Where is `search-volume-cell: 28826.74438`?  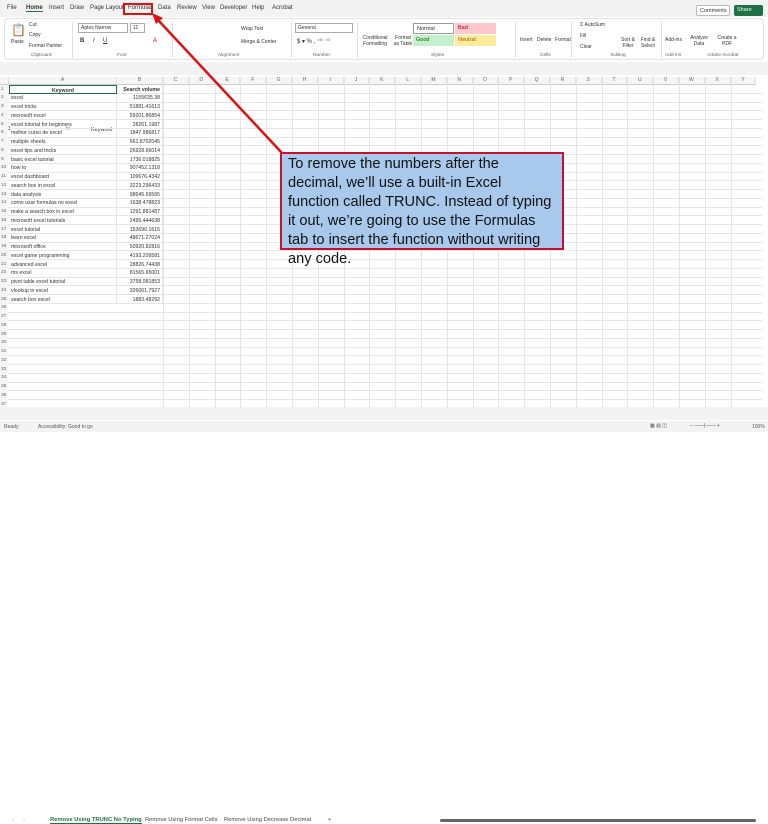
search-volume-cell: 28826.74438 is located at coordinates (140, 264).